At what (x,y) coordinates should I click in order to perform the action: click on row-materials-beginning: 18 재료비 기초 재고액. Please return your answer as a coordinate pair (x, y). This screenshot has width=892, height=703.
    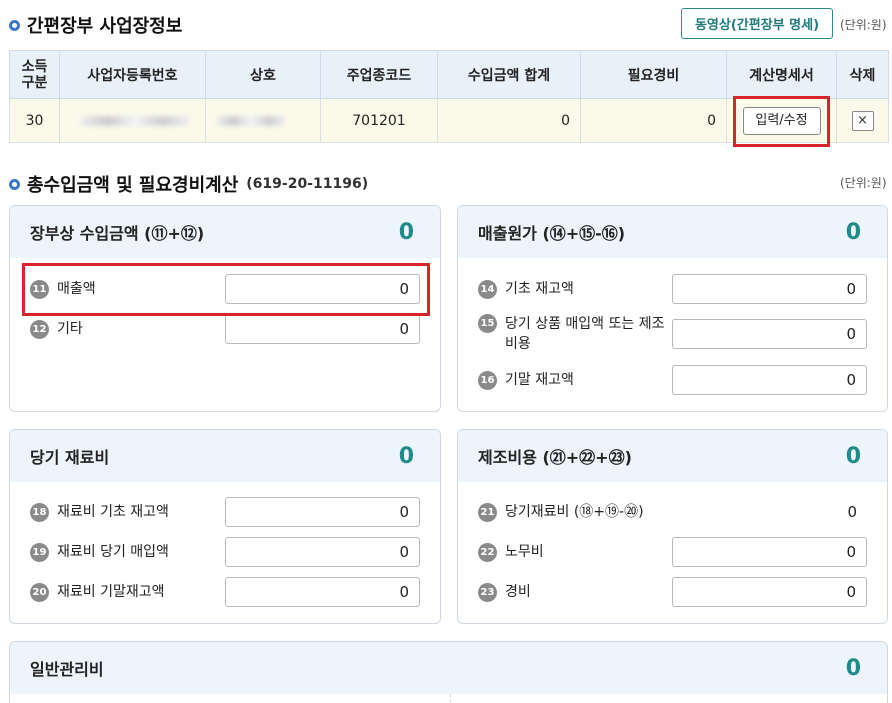
    Looking at the image, I should click on (225, 512).